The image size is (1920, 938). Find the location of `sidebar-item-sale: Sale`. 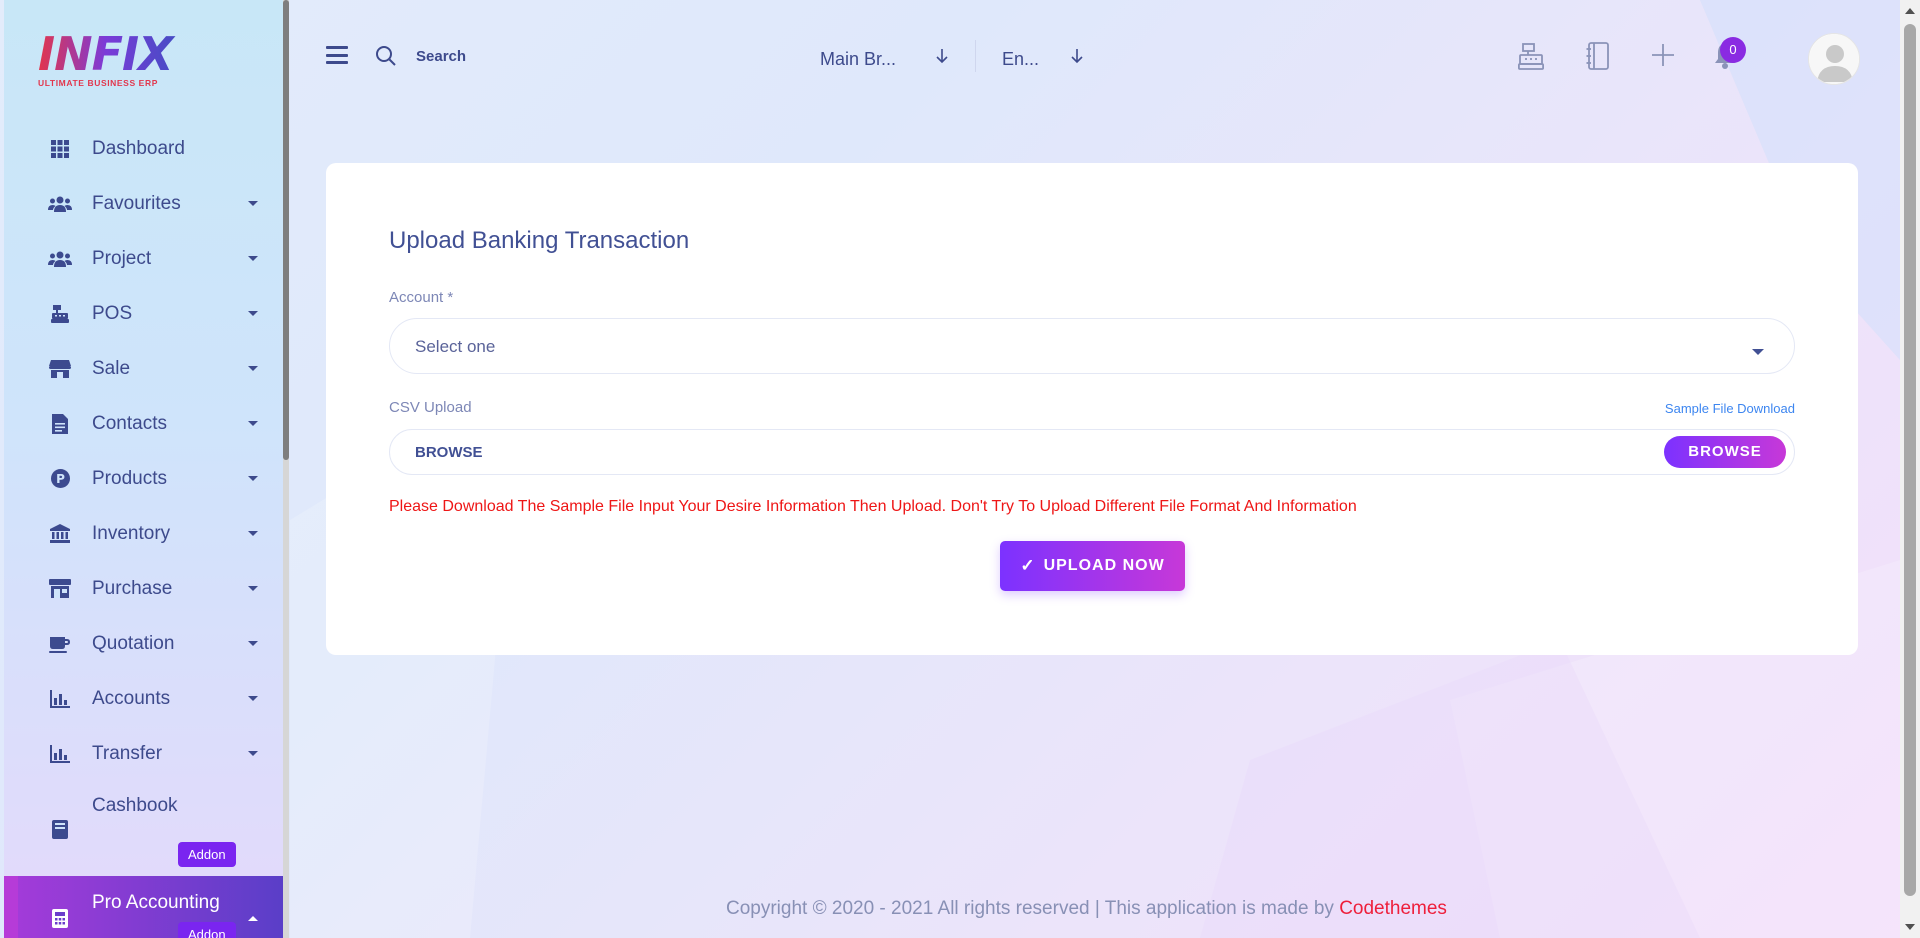

sidebar-item-sale: Sale is located at coordinates (143, 368).